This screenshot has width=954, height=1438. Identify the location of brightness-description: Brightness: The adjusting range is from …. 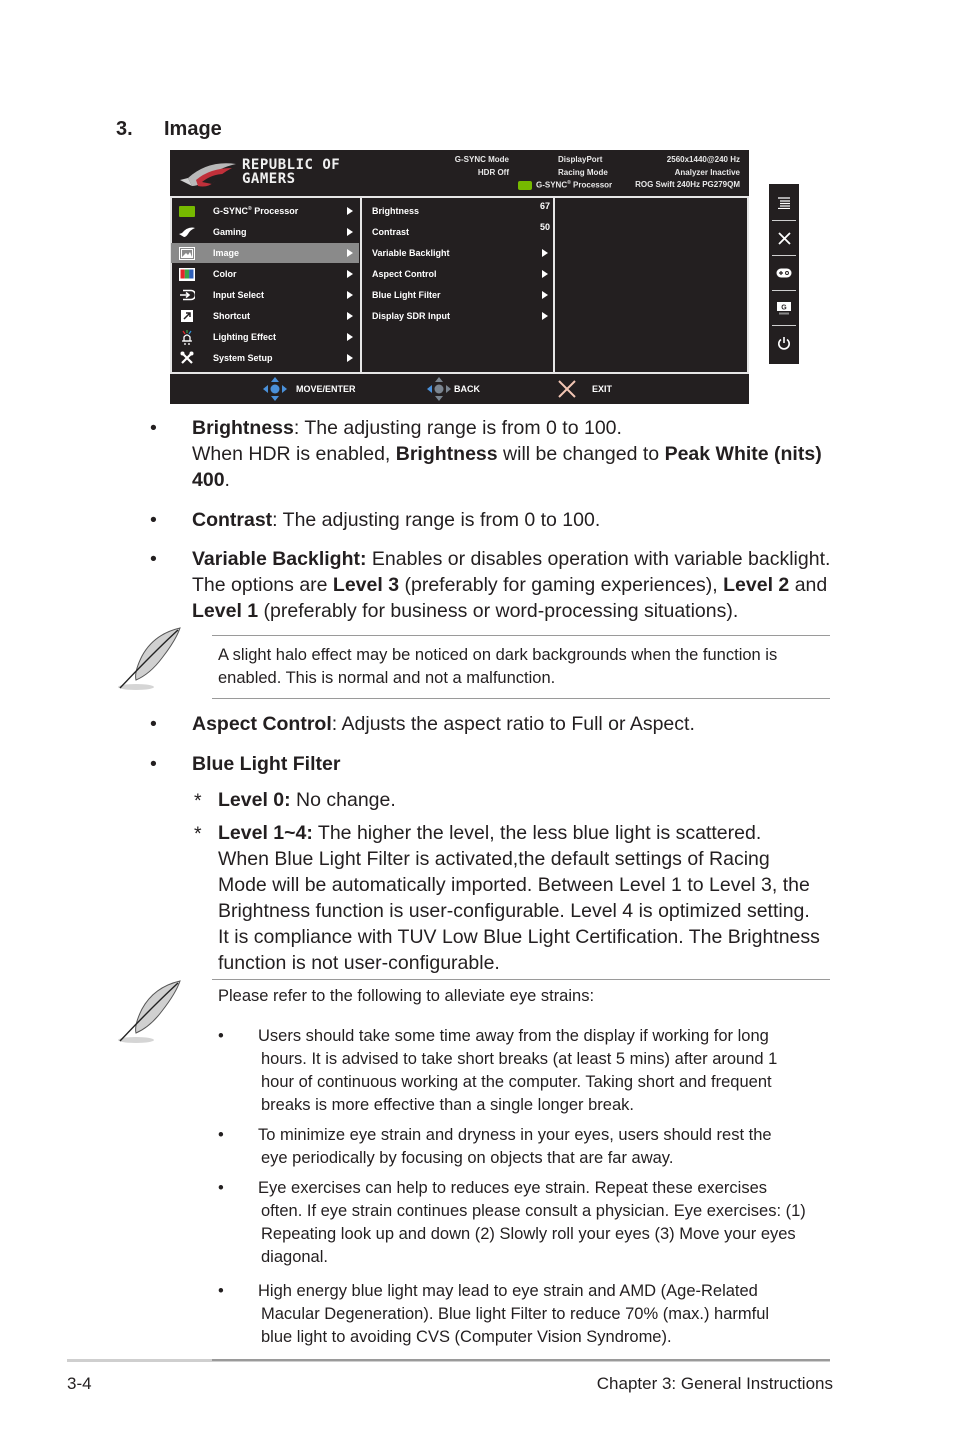
(507, 454).